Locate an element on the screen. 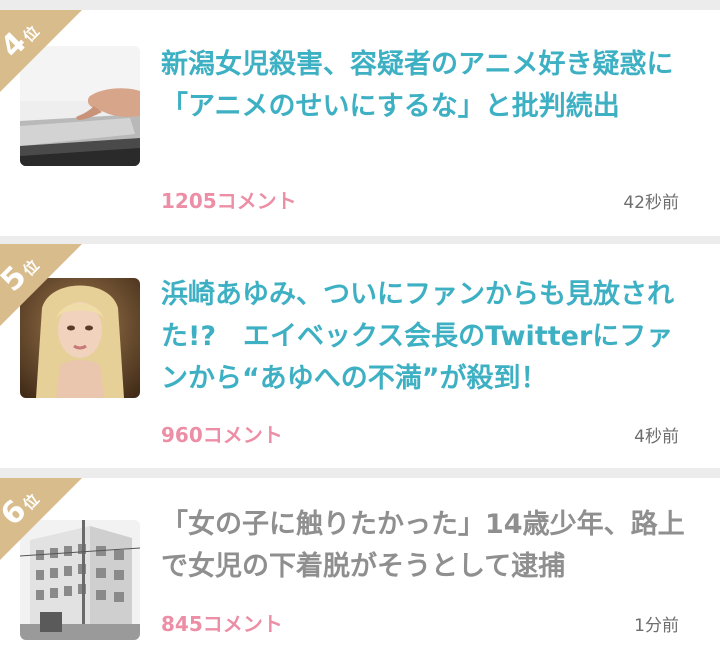  timestamp: 4秒前 is located at coordinates (656, 437).